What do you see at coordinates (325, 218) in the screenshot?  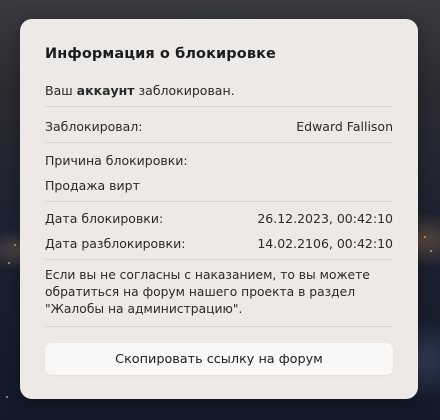 I see `block-date-value: 26.12.2023, 00:42:10` at bounding box center [325, 218].